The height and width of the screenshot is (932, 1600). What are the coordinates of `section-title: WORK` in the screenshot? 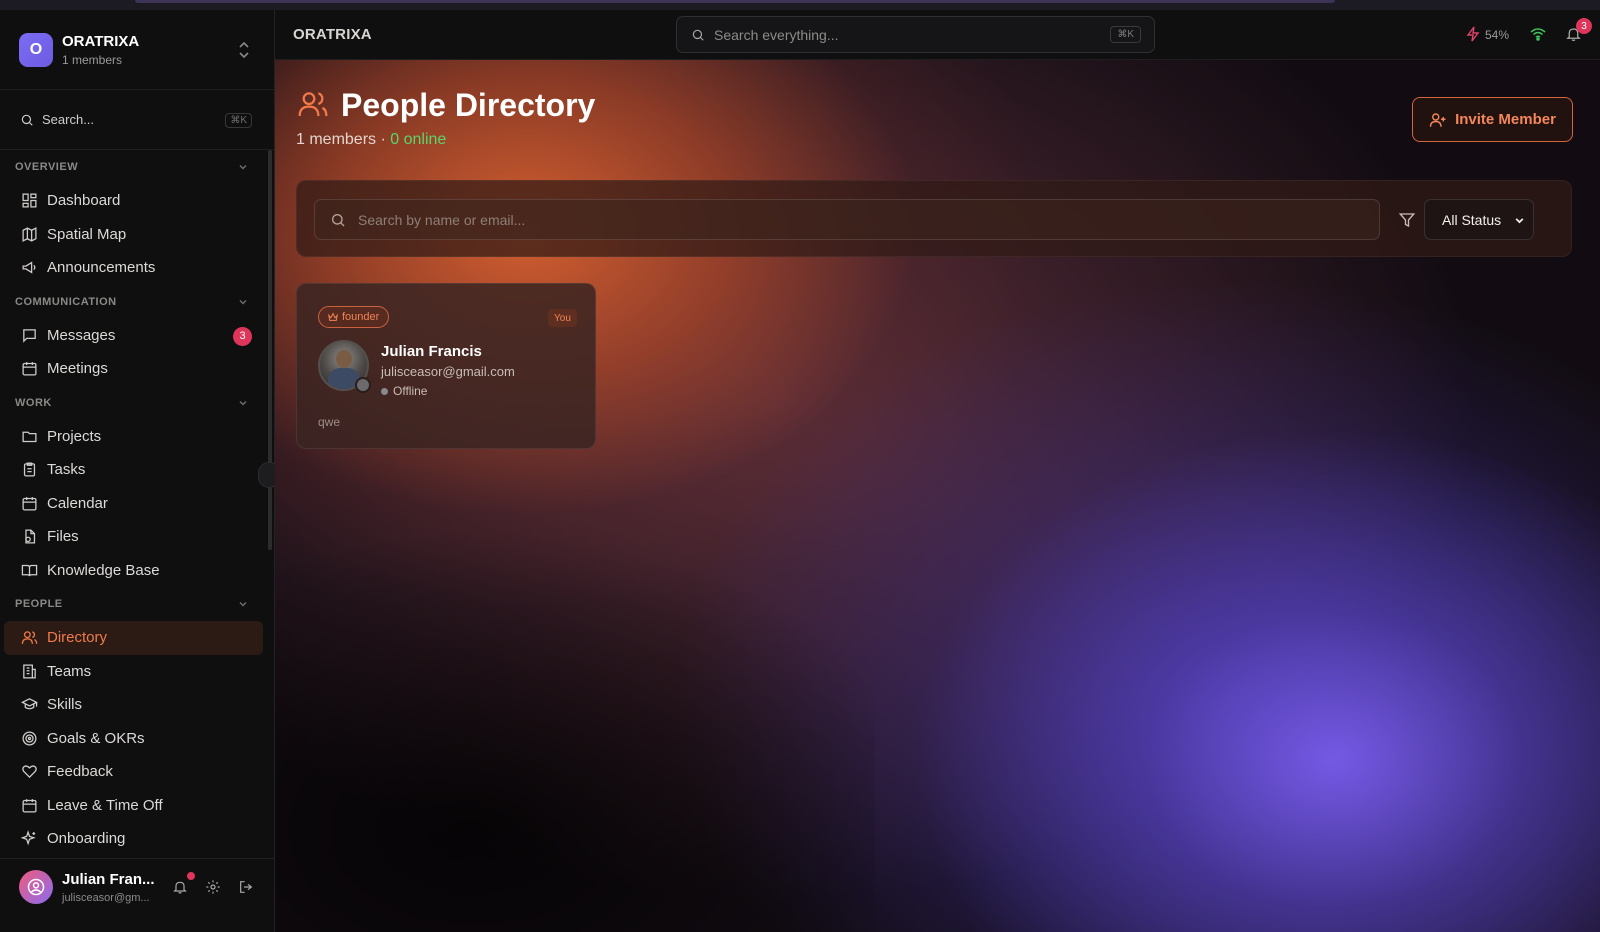 It's located at (33, 402).